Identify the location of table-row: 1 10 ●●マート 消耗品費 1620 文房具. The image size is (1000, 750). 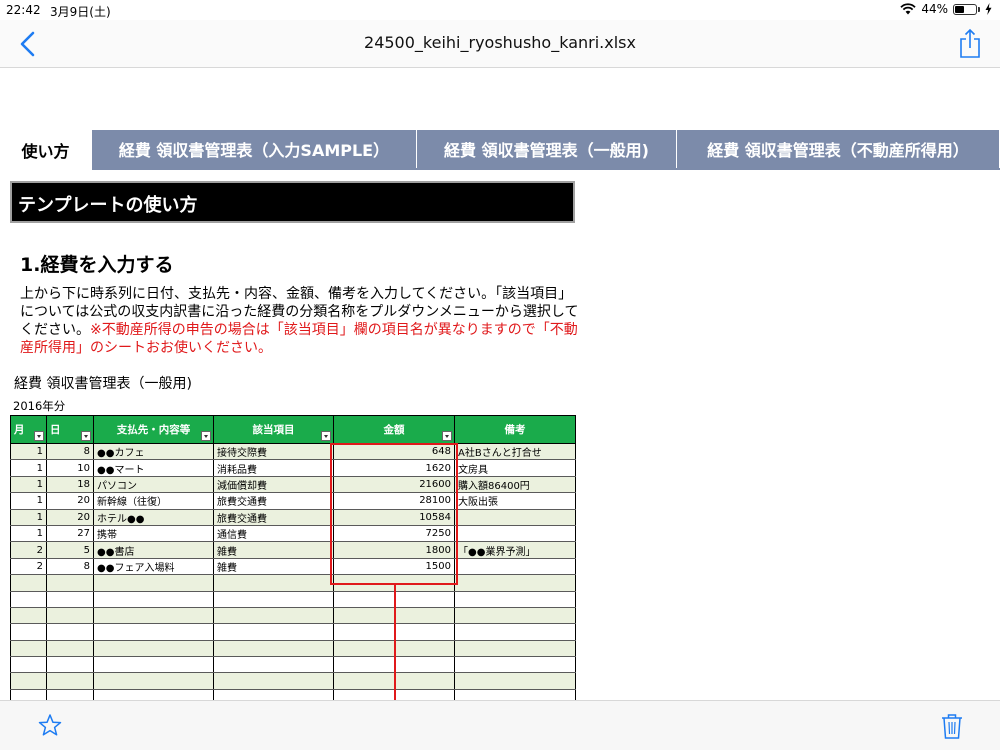
(293, 468).